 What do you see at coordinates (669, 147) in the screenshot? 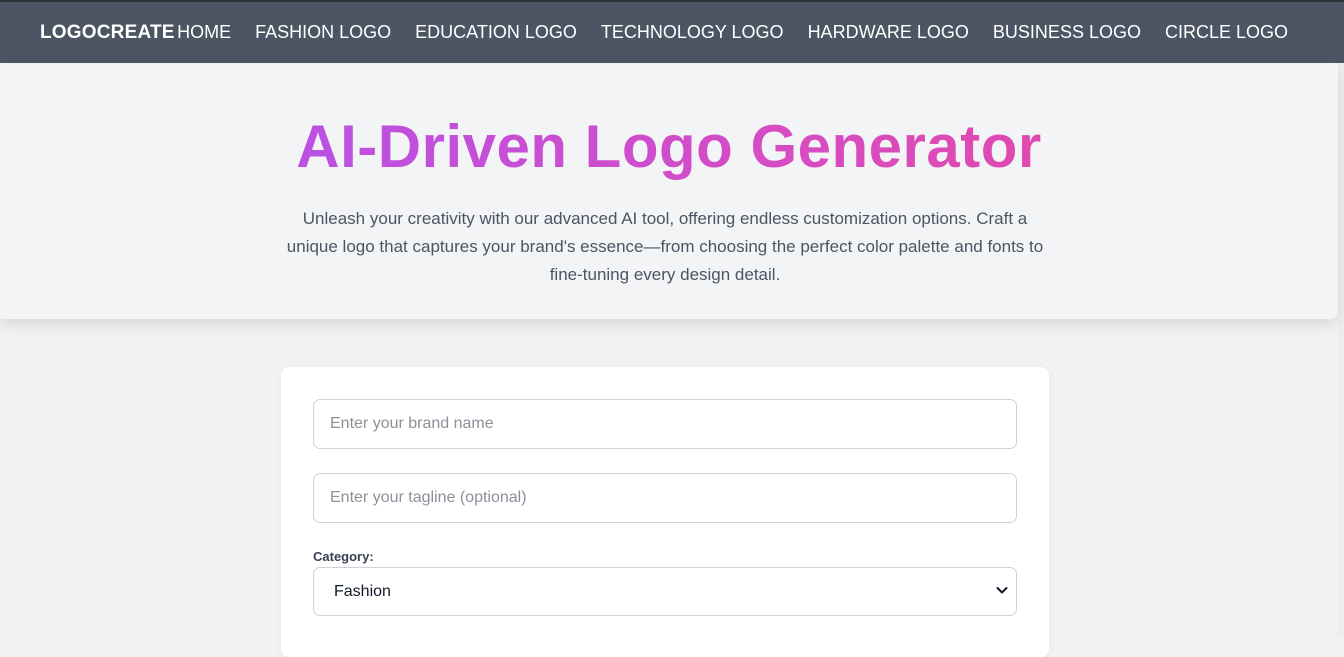
I see `hero-title: AI-Driven Logo Generator` at bounding box center [669, 147].